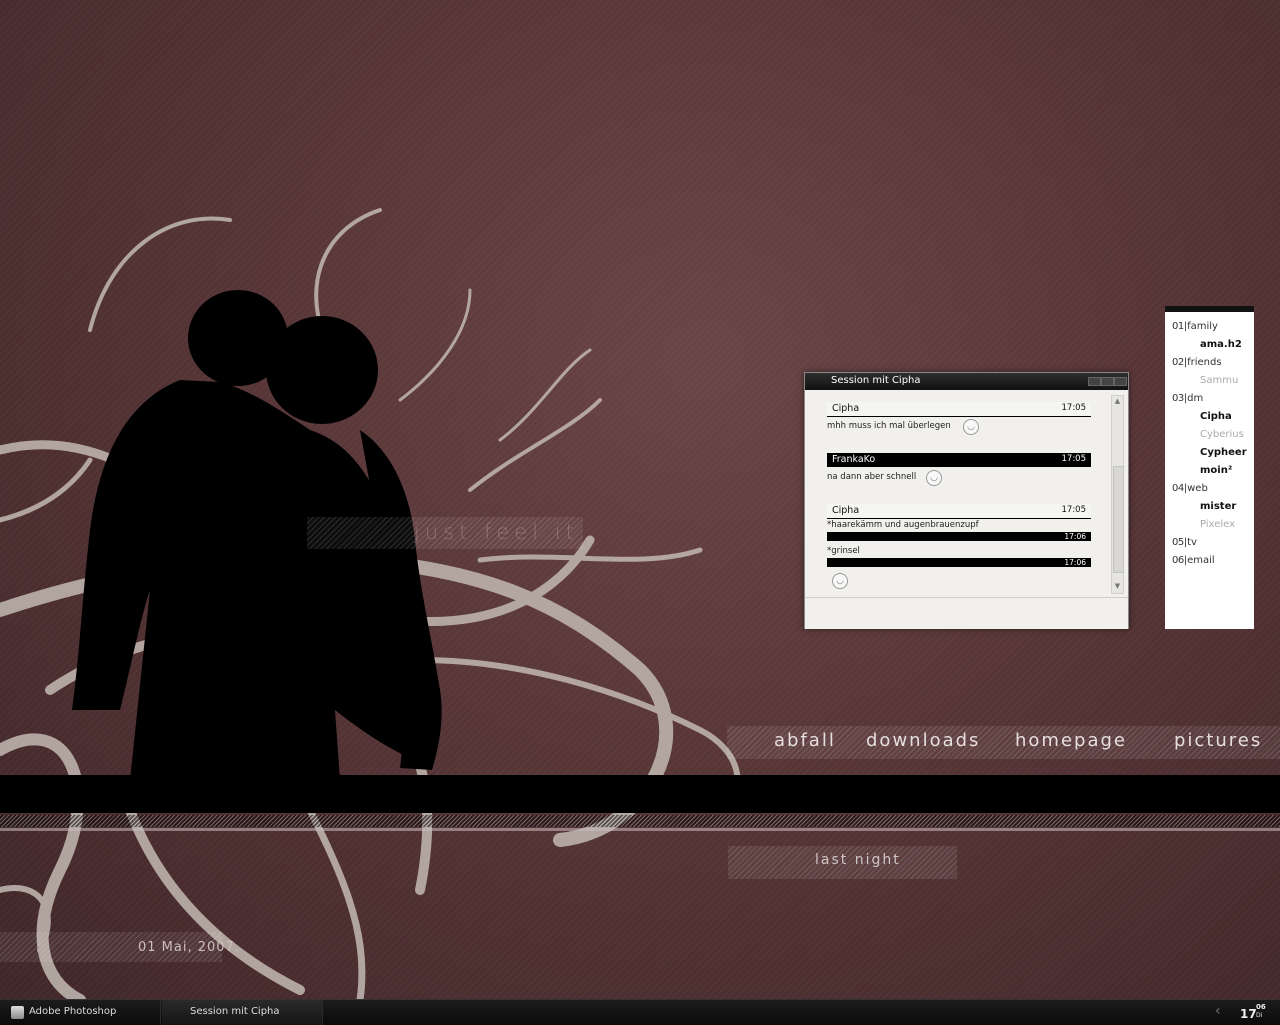 Image resolution: width=1280 pixels, height=1025 pixels. I want to click on clock: 17 06 Di, so click(1253, 1012).